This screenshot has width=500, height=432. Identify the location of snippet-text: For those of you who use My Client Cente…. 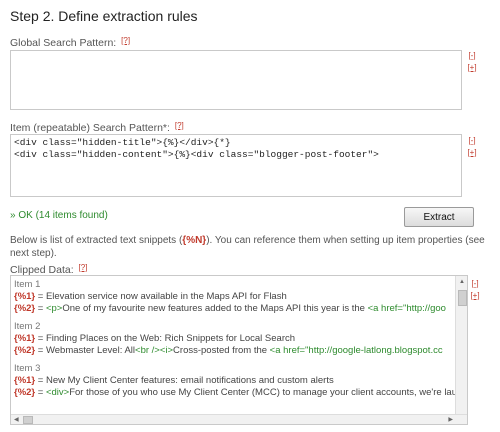
(266, 392).